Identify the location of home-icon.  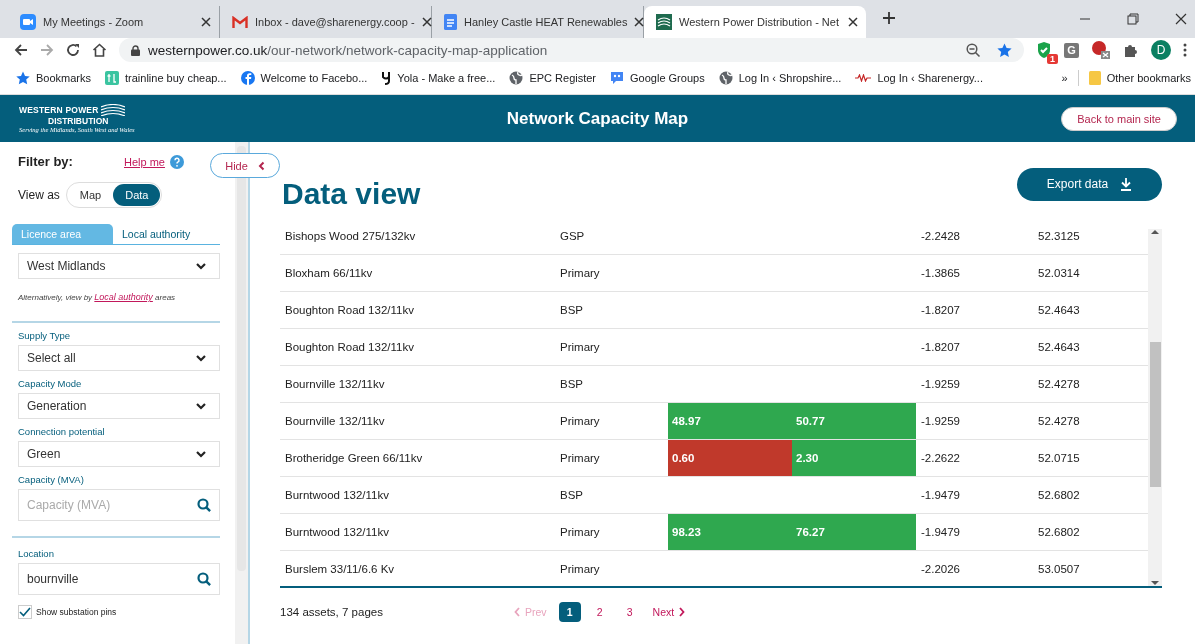
(99, 50).